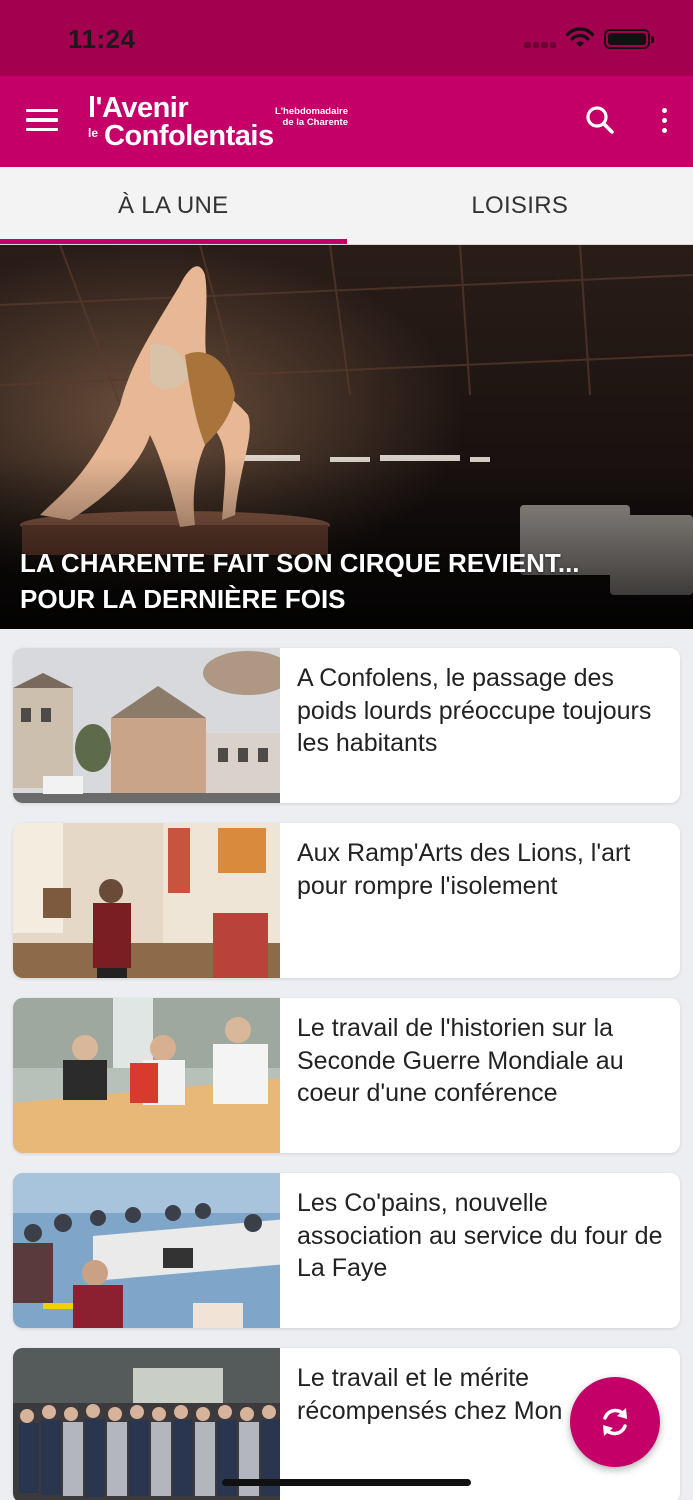 The height and width of the screenshot is (1500, 693). I want to click on tab-a-la-une: À LA UNE, so click(173, 205).